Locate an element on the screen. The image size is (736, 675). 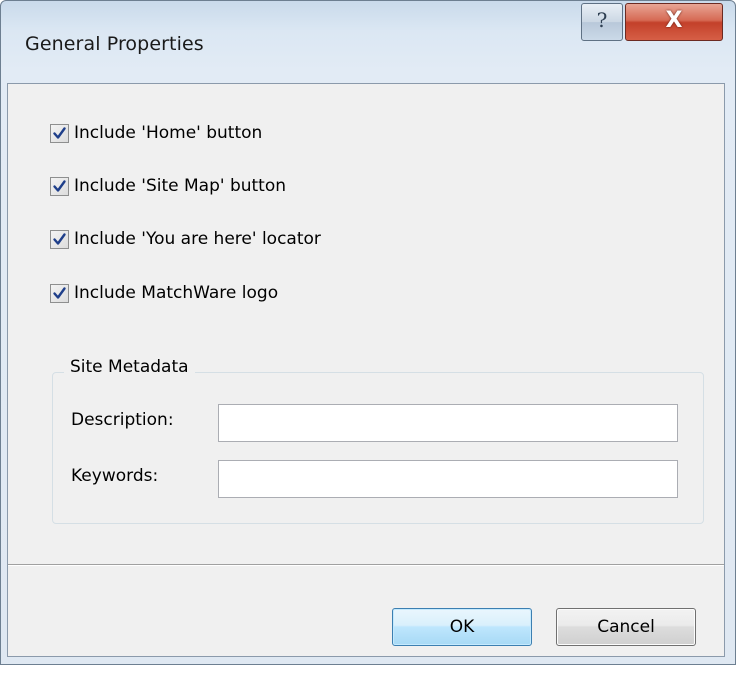
option-label: Include 'You are here' locator is located at coordinates (197, 239).